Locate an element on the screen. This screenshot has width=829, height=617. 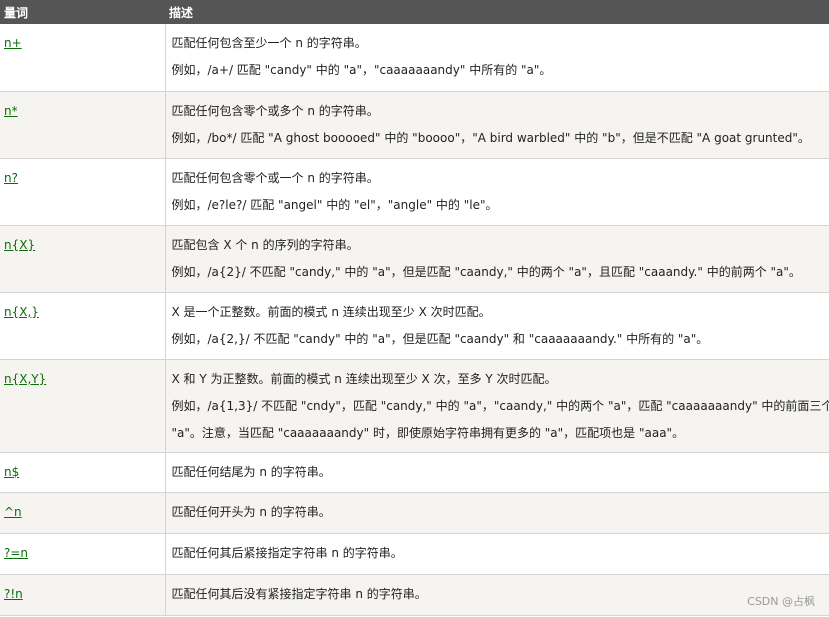
quantifier-cell: n$ is located at coordinates (83, 472).